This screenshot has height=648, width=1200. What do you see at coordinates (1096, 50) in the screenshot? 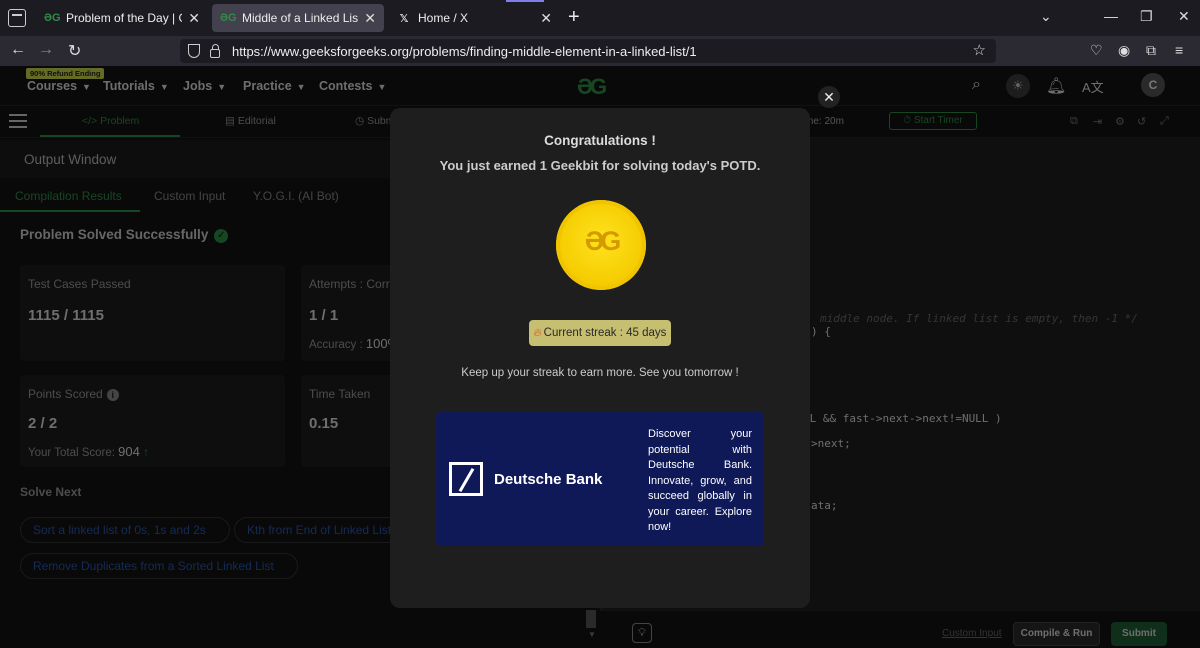
I see `pocket-icon: ♡` at bounding box center [1096, 50].